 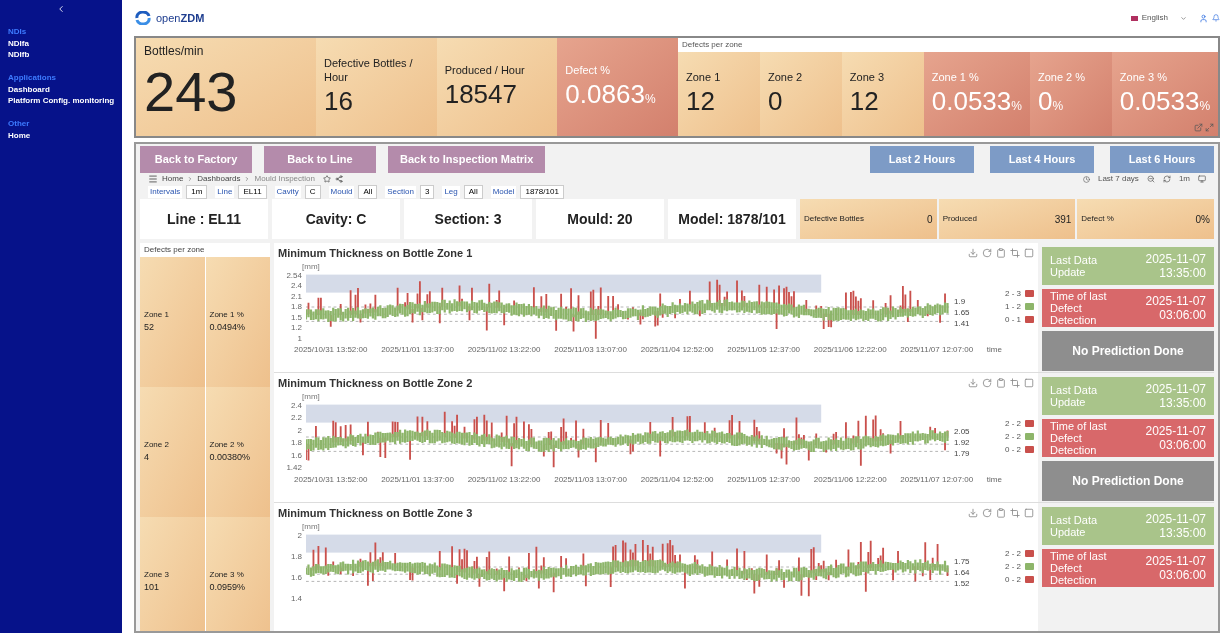 I want to click on refresh-interval-picker: 1m, so click(x=1184, y=179).